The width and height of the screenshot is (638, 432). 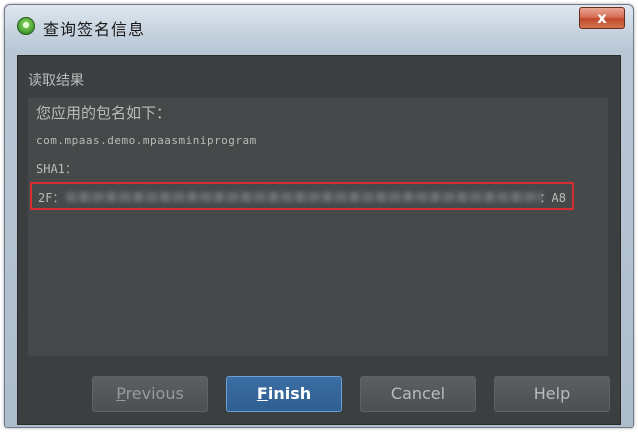 What do you see at coordinates (602, 18) in the screenshot?
I see `close-button: x` at bounding box center [602, 18].